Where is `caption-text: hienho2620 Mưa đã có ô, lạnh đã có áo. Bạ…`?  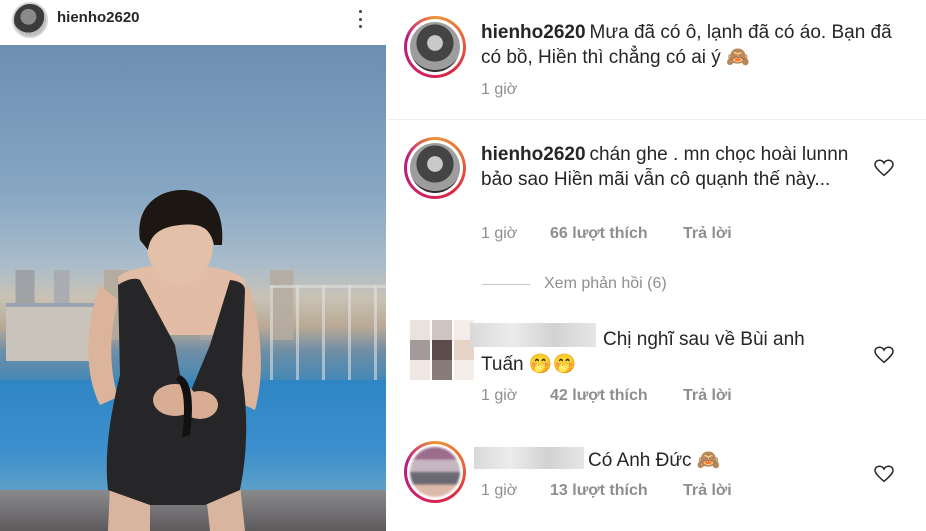
caption-text: hienho2620 Mưa đã có ô, lạnh đã có áo. Bạ… is located at coordinates (696, 45).